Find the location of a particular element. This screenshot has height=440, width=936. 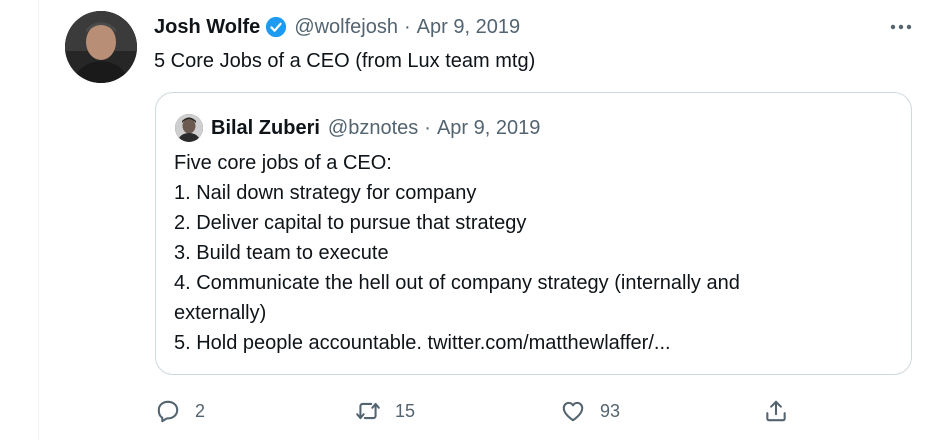

quoted-tweet-header: Bilal Zuberi @bznotes · Apr 9, 2019 is located at coordinates (375, 128).